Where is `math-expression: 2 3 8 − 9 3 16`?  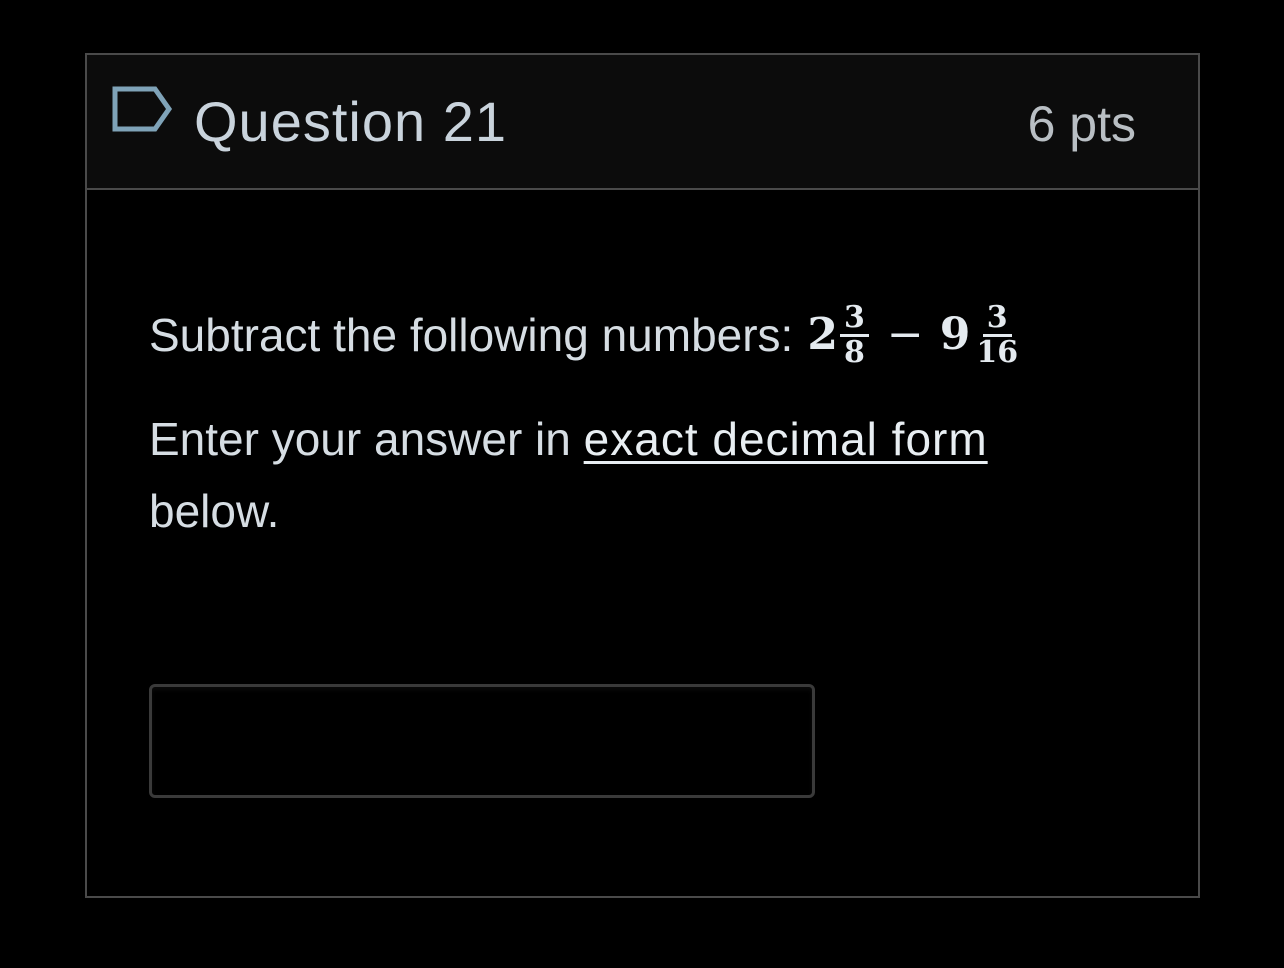 math-expression: 2 3 8 − 9 3 16 is located at coordinates (916, 335).